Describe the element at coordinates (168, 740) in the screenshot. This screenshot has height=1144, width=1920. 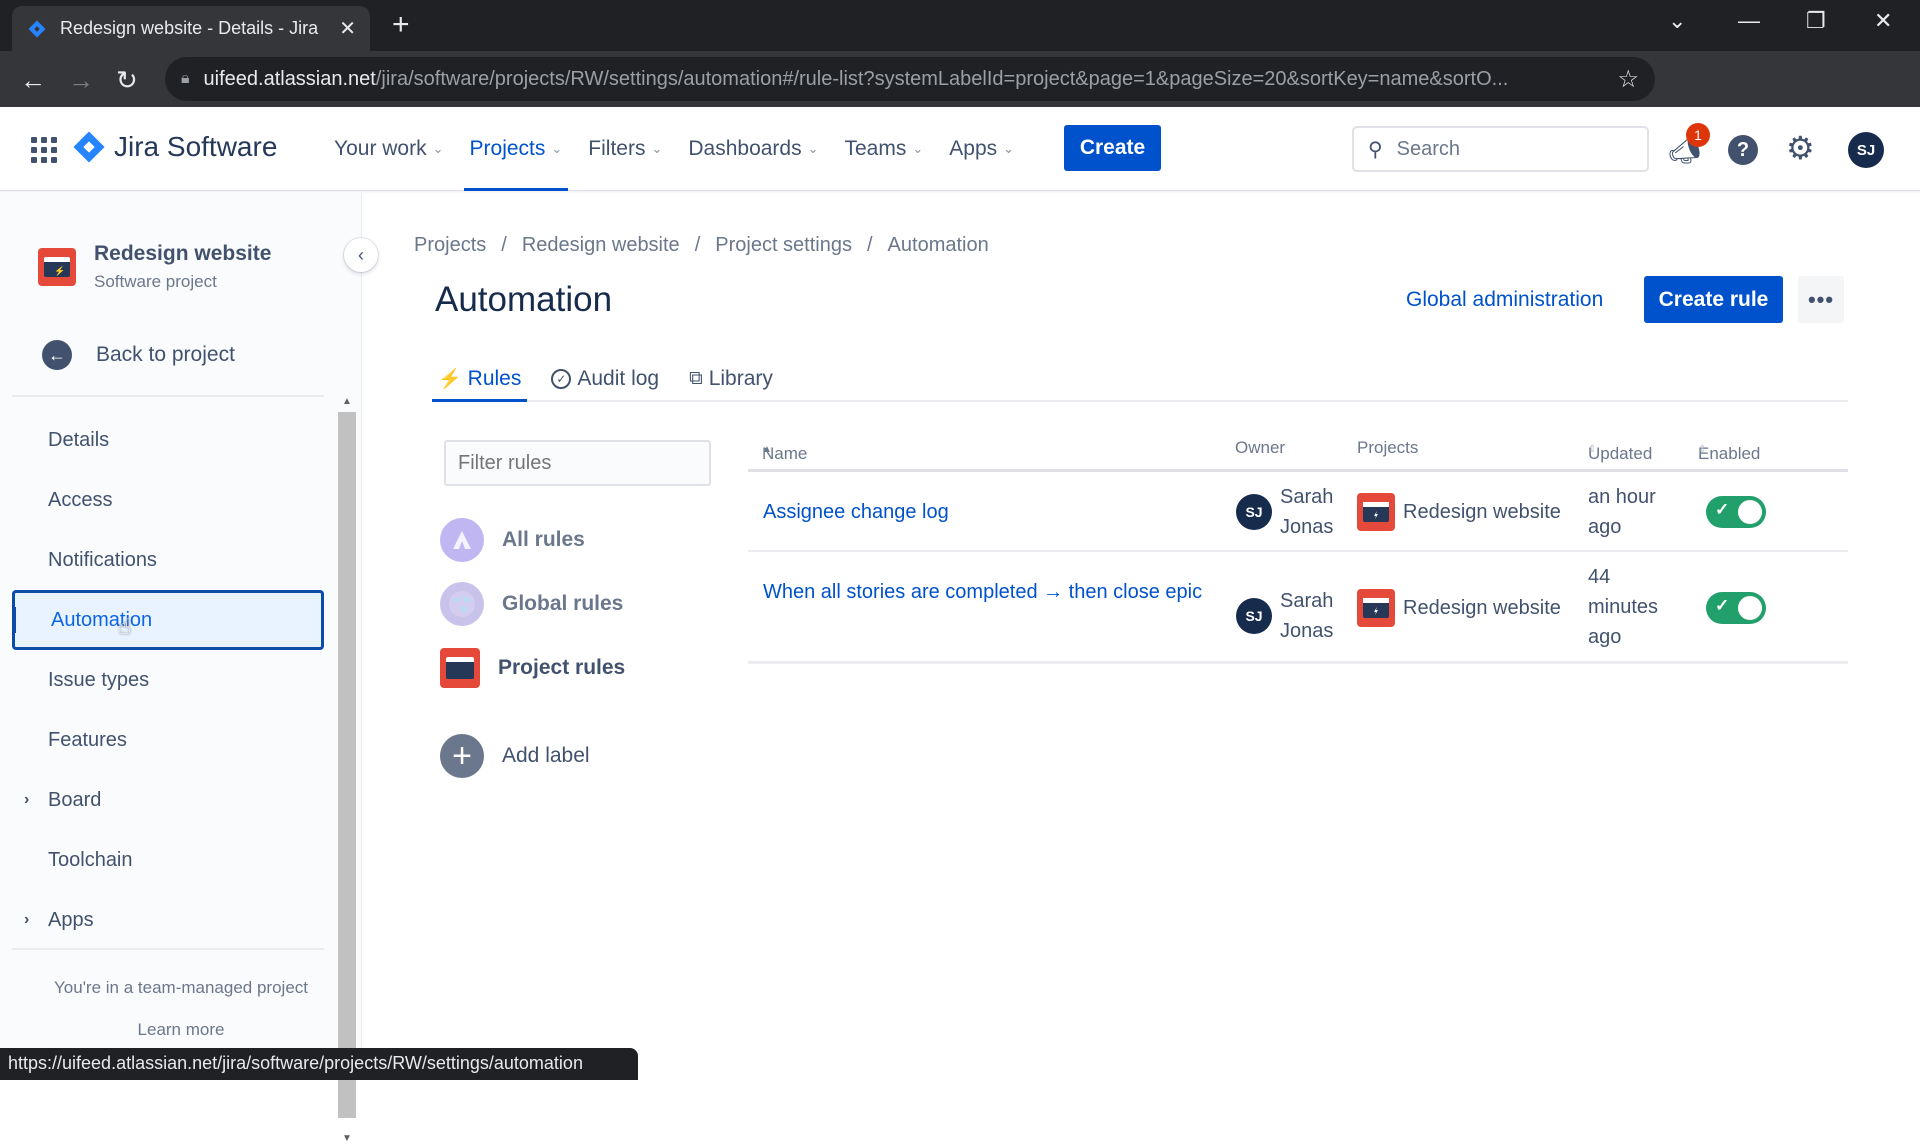
I see `sidebar-item-features: Features` at that location.